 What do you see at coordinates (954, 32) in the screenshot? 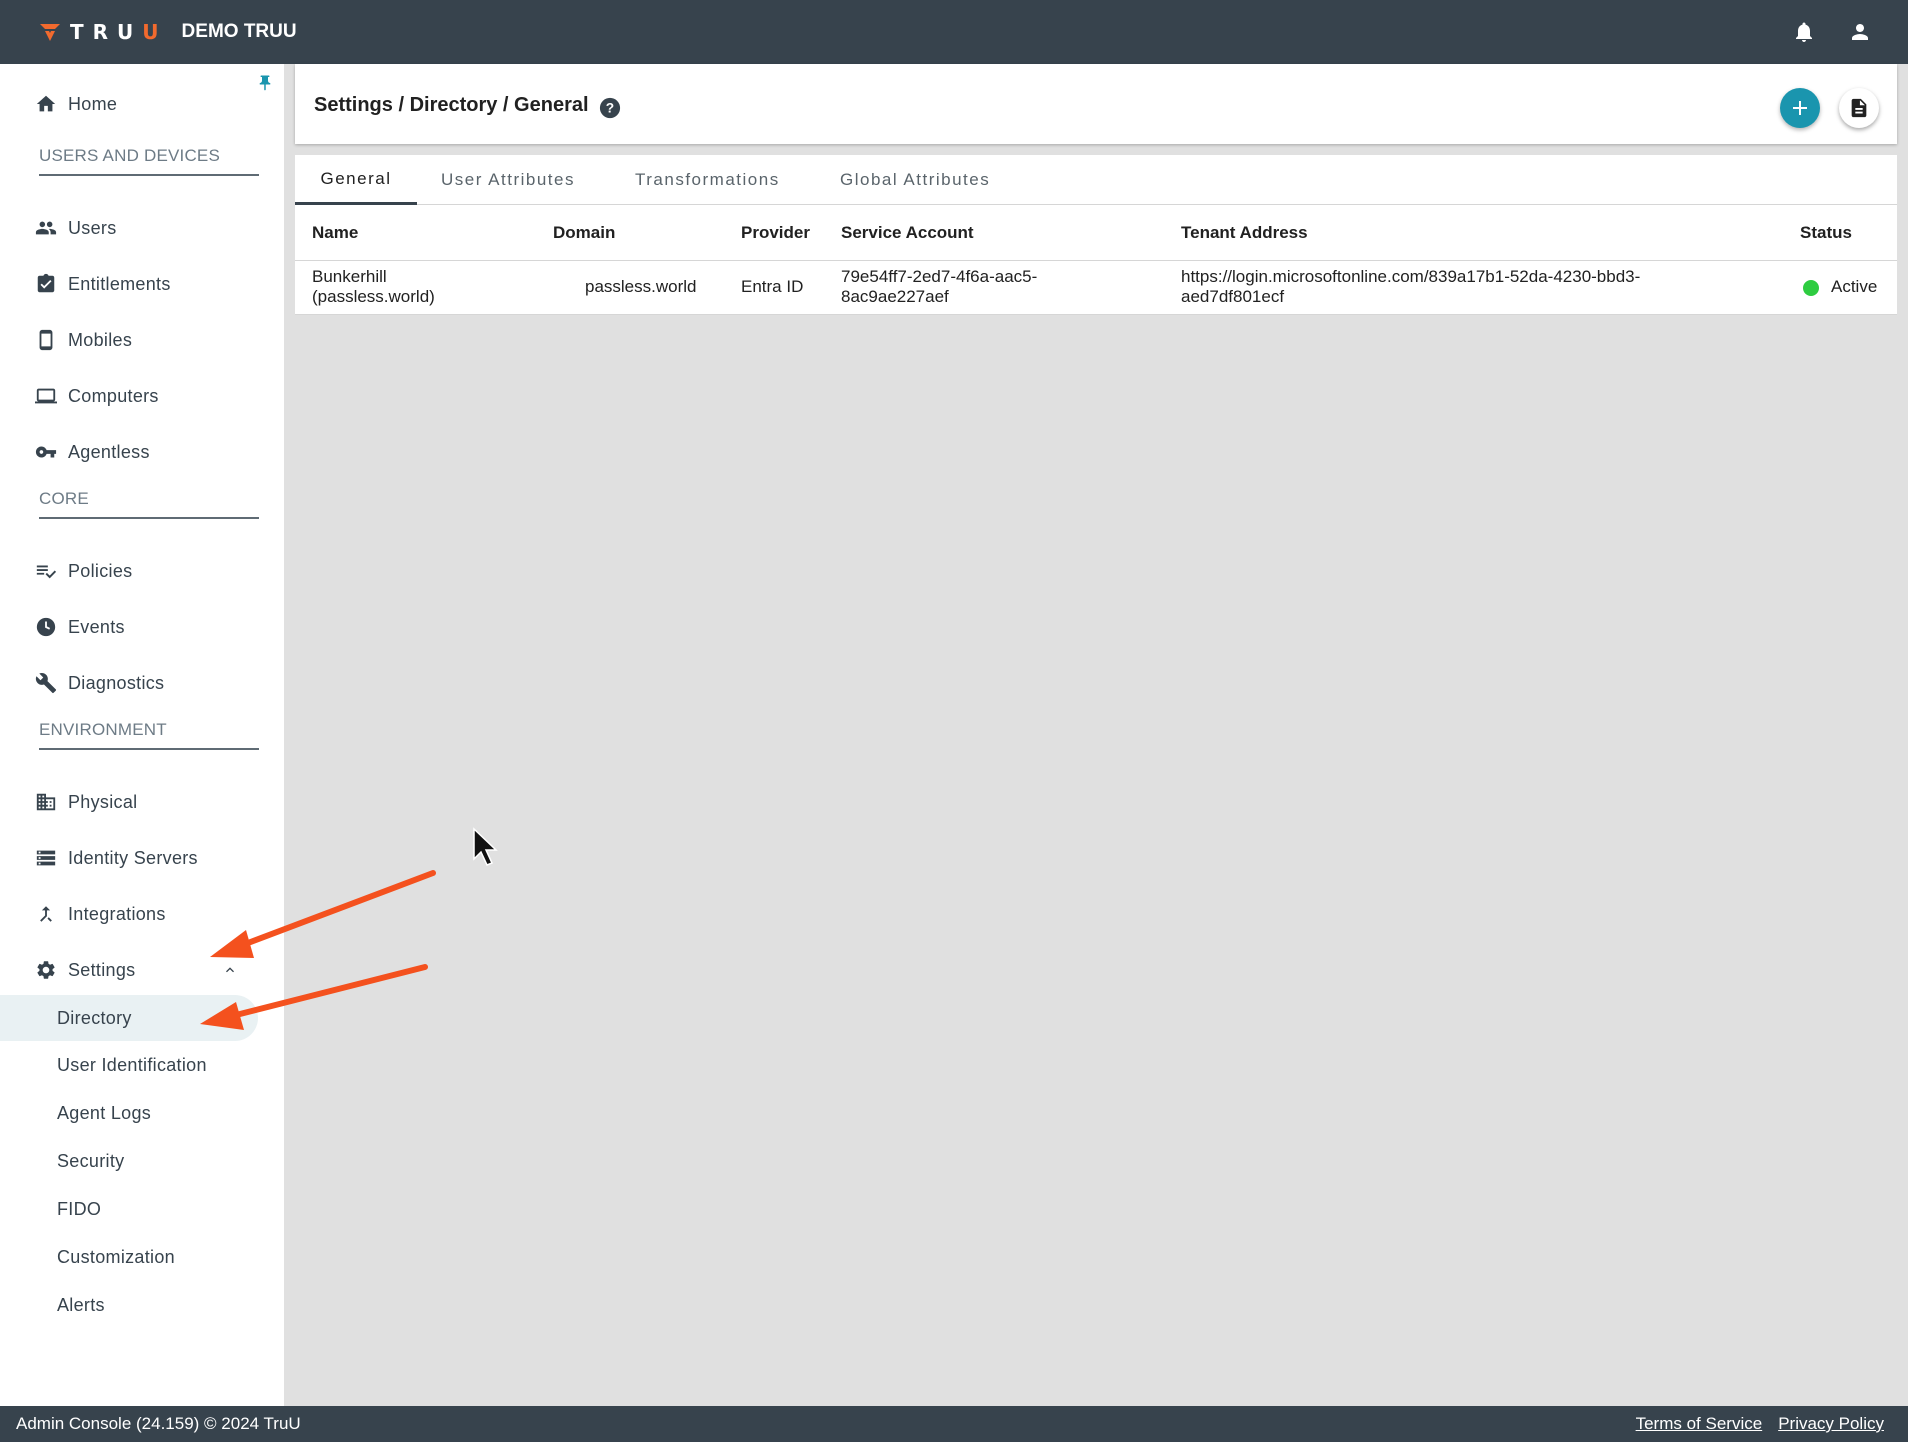
I see `top-app-bar: TRUU DEMO TRUU` at bounding box center [954, 32].